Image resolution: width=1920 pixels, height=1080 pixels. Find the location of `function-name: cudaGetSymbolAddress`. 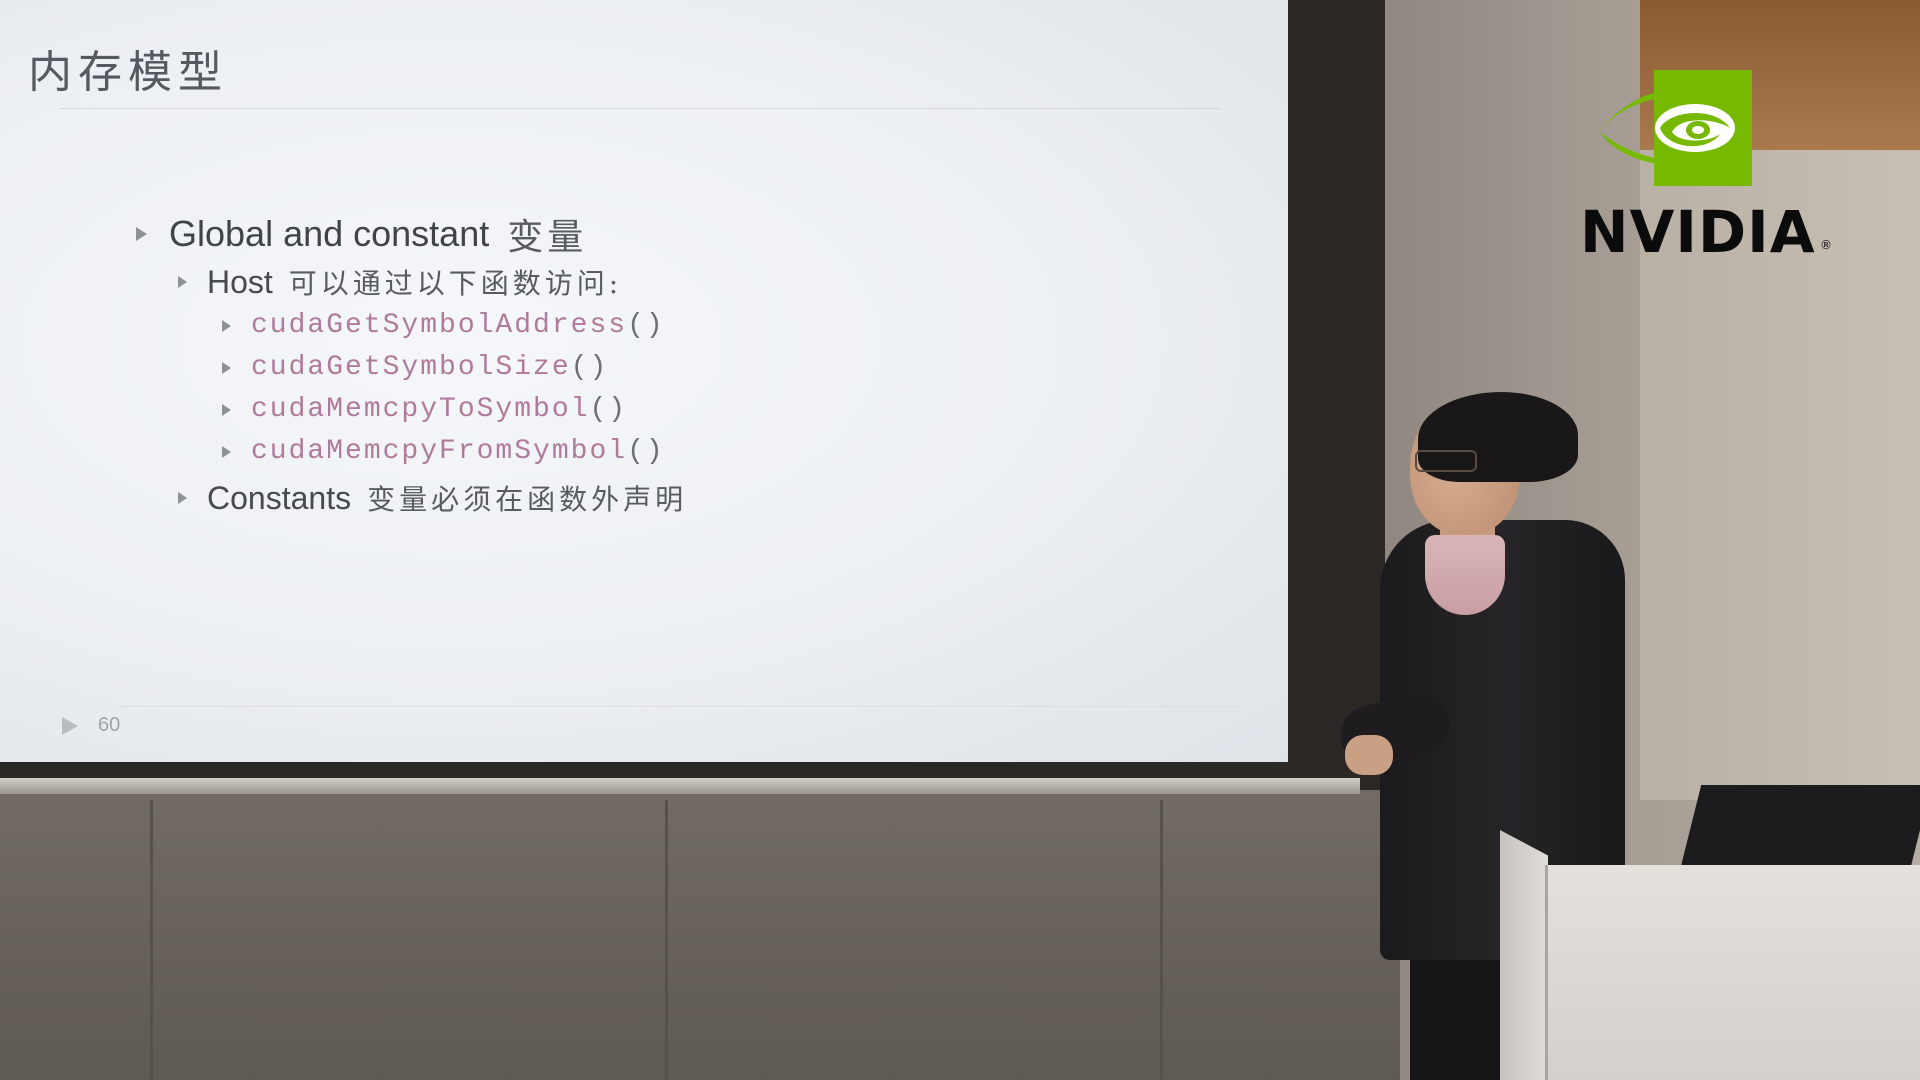

function-name: cudaGetSymbolAddress is located at coordinates (439, 325).